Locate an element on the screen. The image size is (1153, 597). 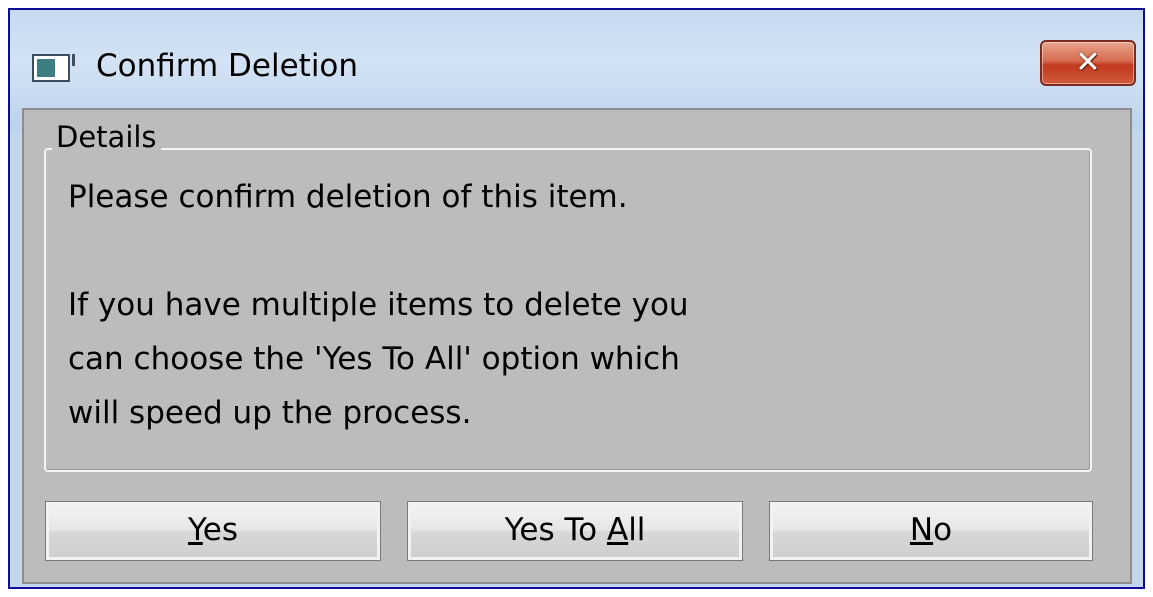
yes-to-all-button-label: Yes To All is located at coordinates (575, 530).